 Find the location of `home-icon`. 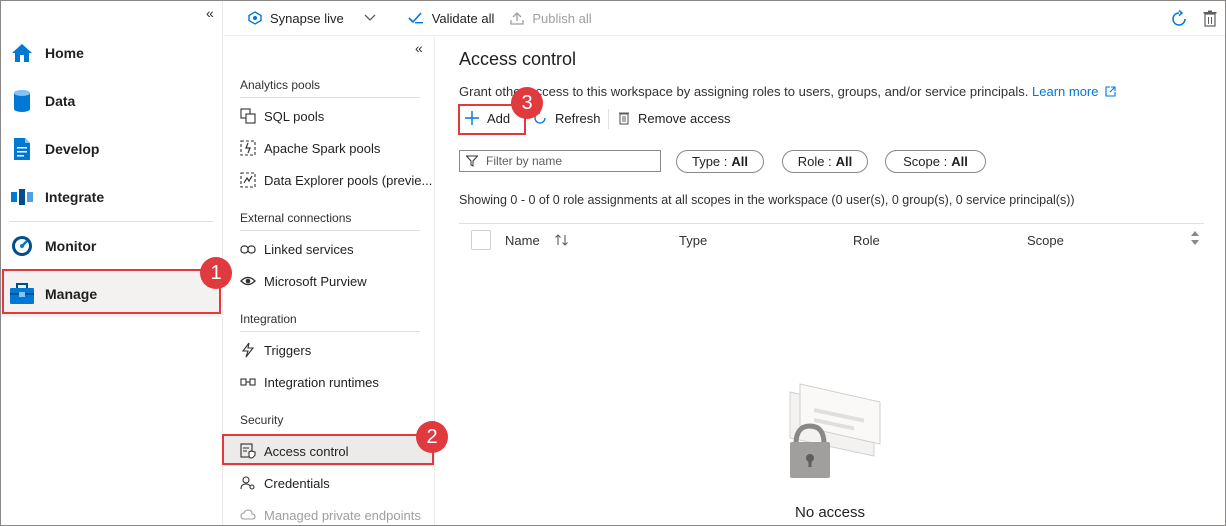

home-icon is located at coordinates (22, 53).